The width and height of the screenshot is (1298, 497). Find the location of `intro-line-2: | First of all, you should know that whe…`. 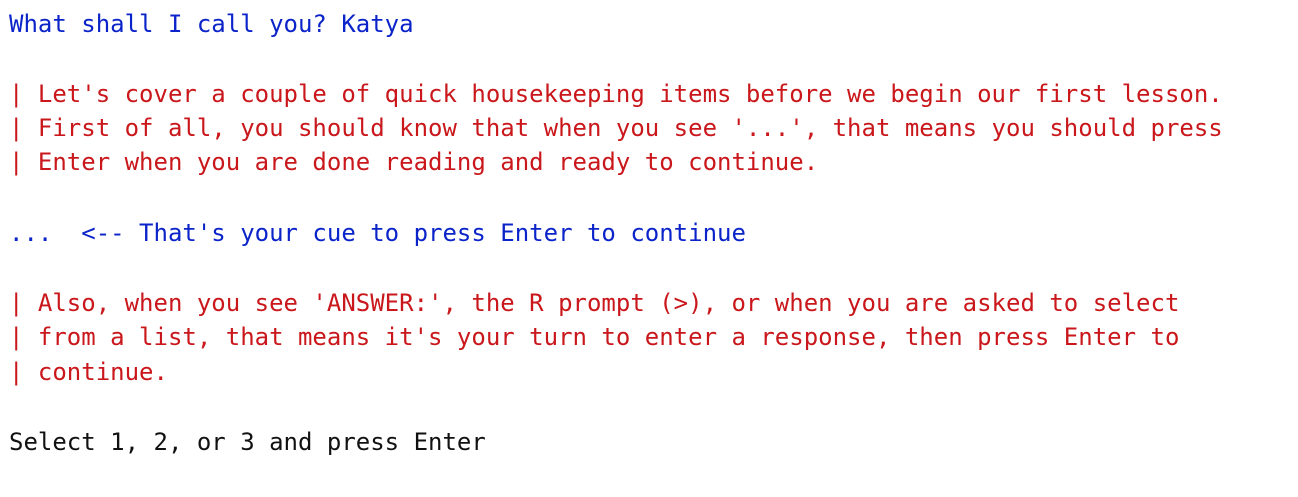

intro-line-2: | First of all, you should know that whe… is located at coordinates (616, 128).